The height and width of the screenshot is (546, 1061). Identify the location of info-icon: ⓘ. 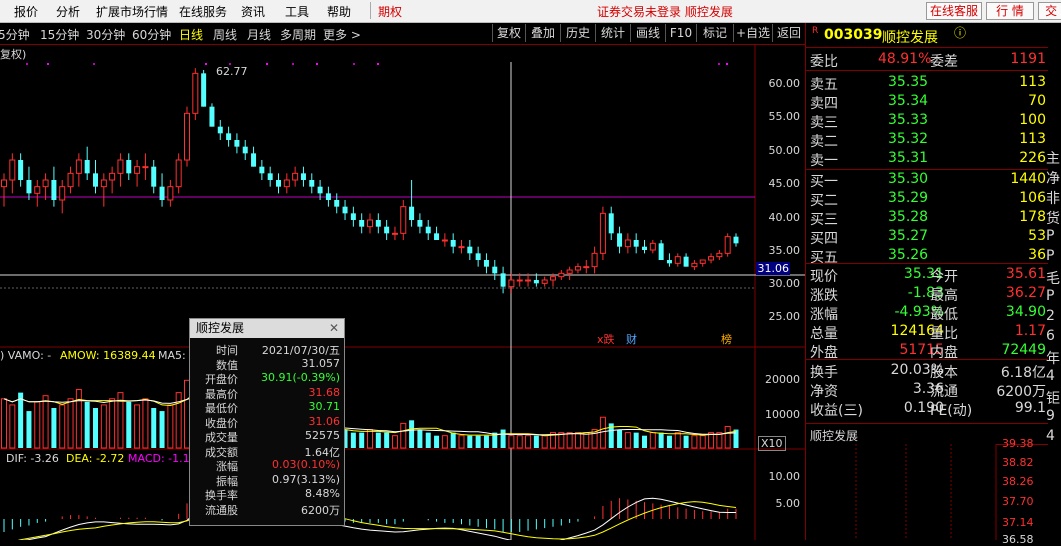
(960, 32).